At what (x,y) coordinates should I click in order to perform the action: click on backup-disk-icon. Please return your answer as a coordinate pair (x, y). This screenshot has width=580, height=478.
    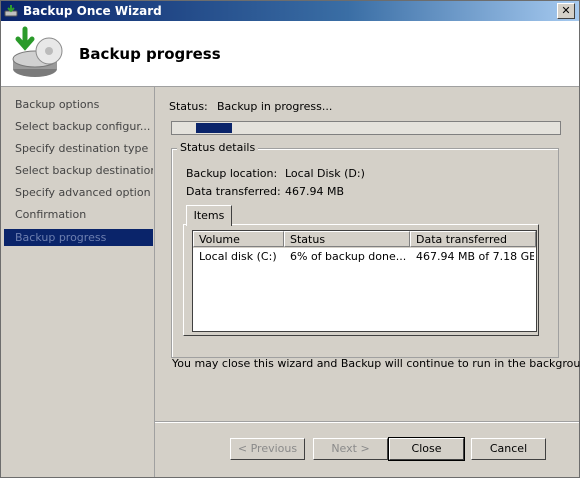
    Looking at the image, I should click on (37, 51).